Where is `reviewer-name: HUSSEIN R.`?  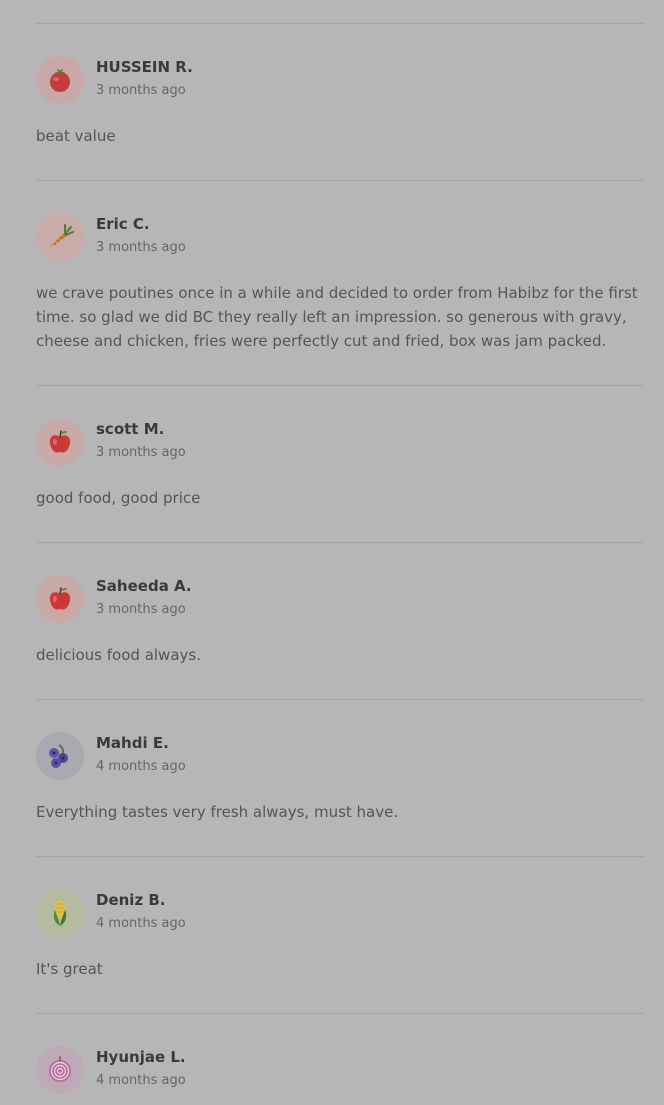 reviewer-name: HUSSEIN R. is located at coordinates (144, 67).